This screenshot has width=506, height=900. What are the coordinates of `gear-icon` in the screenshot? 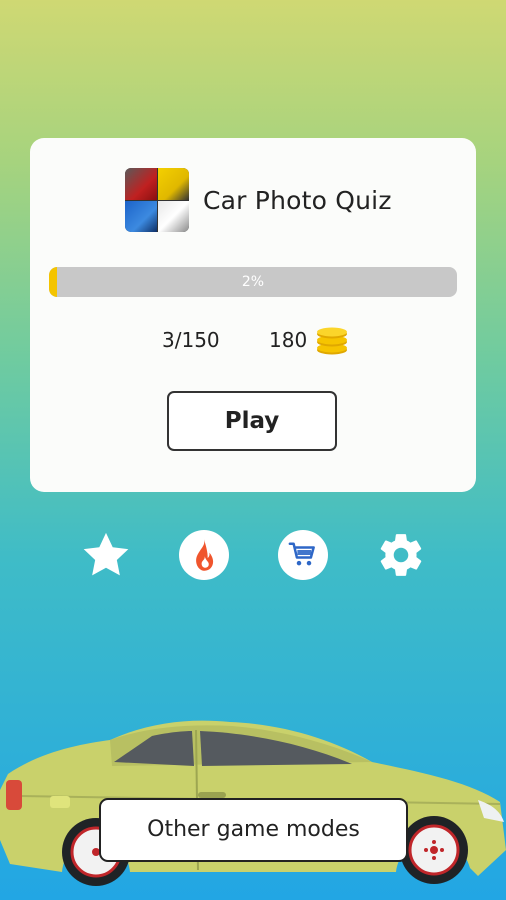 It's located at (401, 555).